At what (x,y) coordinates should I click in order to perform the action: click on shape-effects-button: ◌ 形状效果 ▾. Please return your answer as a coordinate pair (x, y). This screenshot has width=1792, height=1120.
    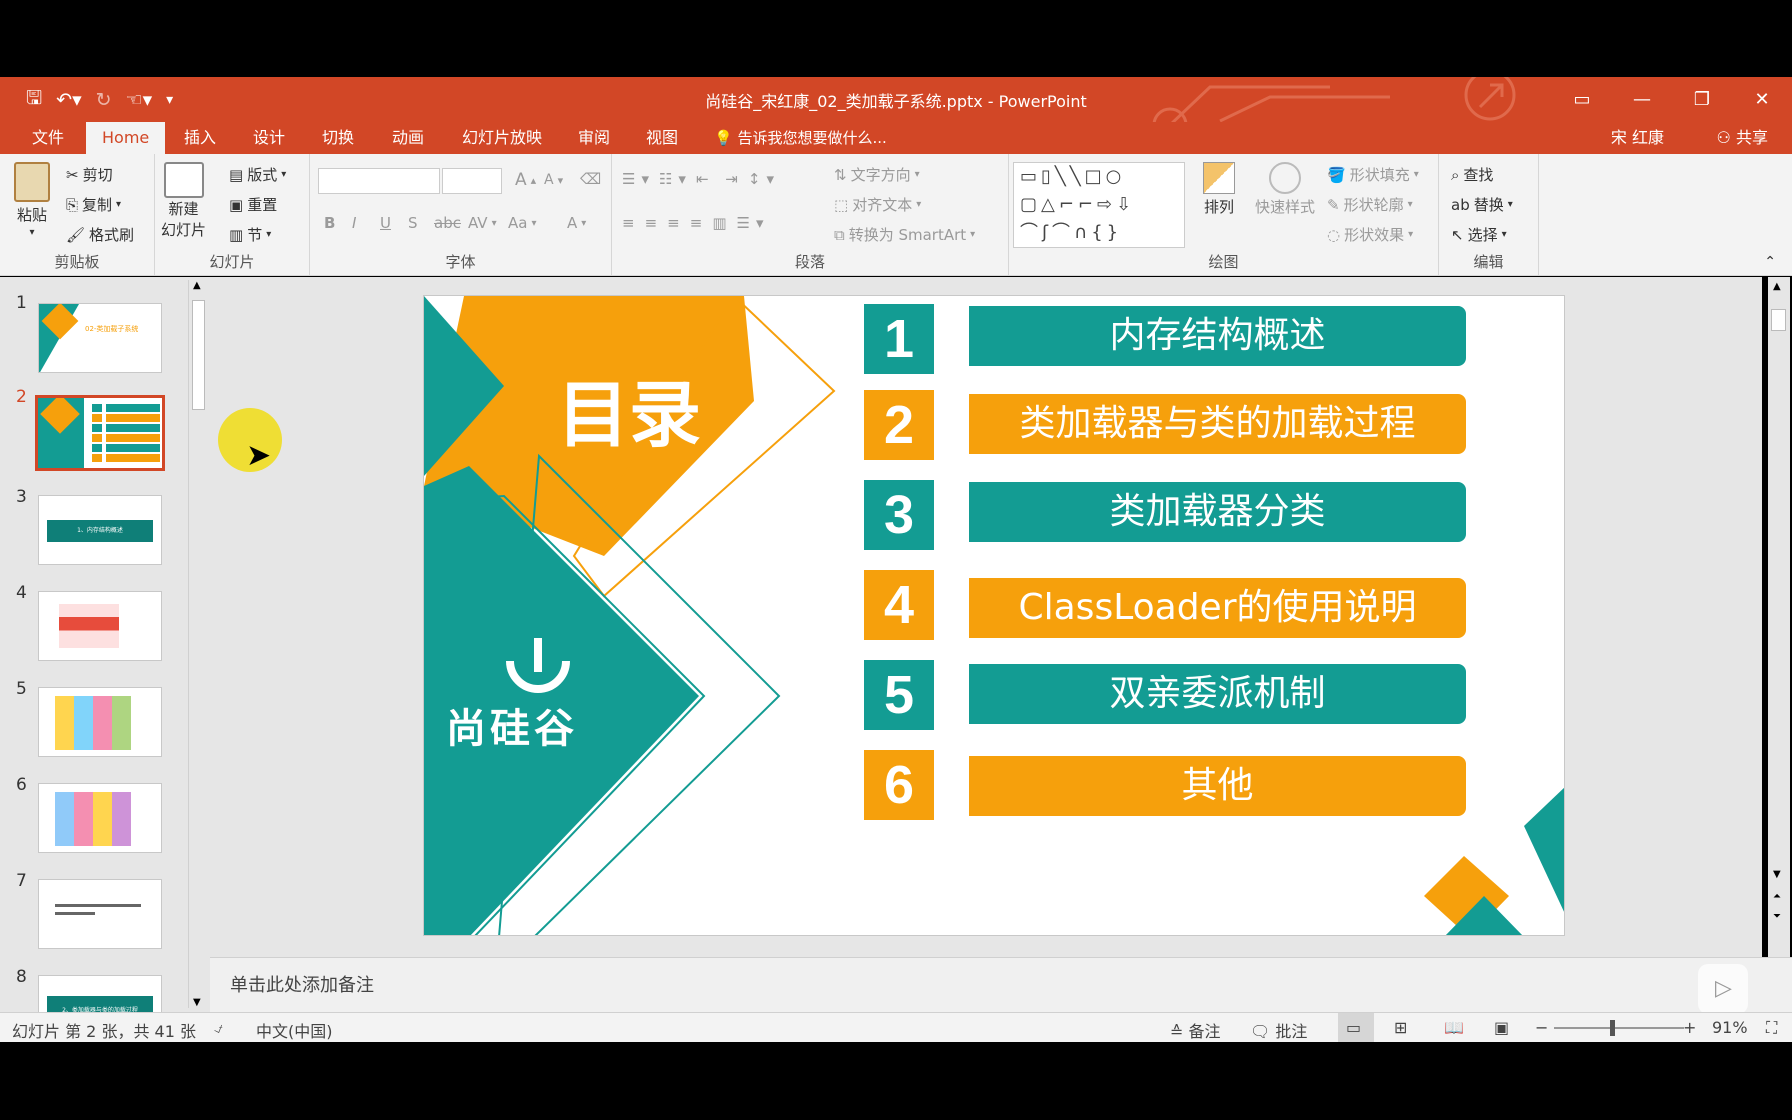
    Looking at the image, I should click on (1370, 234).